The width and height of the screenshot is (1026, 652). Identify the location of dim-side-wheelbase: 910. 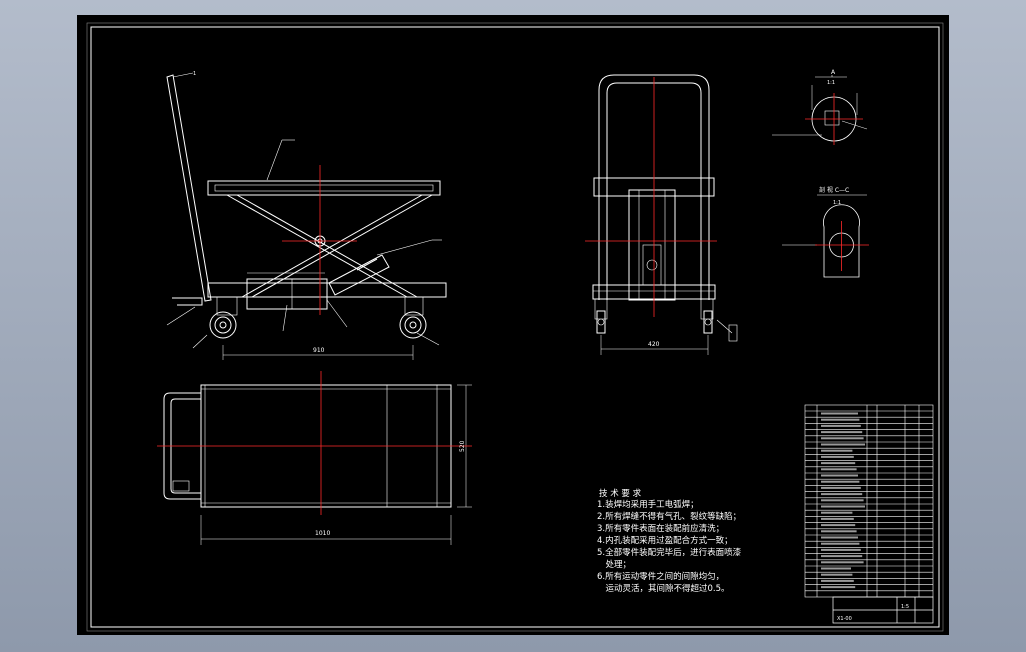
(319, 350).